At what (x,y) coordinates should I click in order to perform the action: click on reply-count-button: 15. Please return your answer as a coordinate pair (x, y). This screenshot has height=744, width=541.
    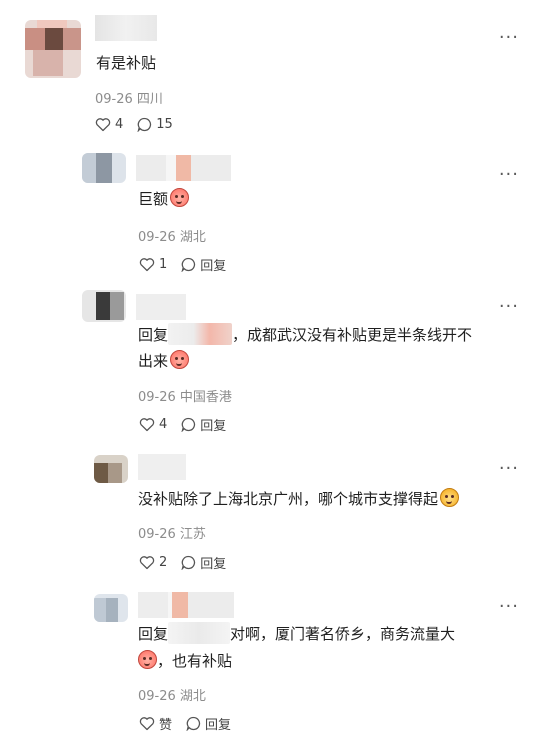
    Looking at the image, I should click on (155, 124).